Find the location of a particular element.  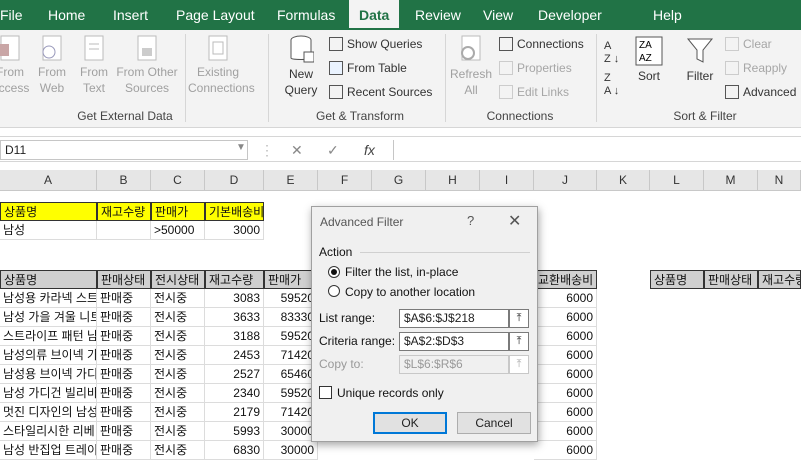

copy-to-location-radio is located at coordinates (334, 291).